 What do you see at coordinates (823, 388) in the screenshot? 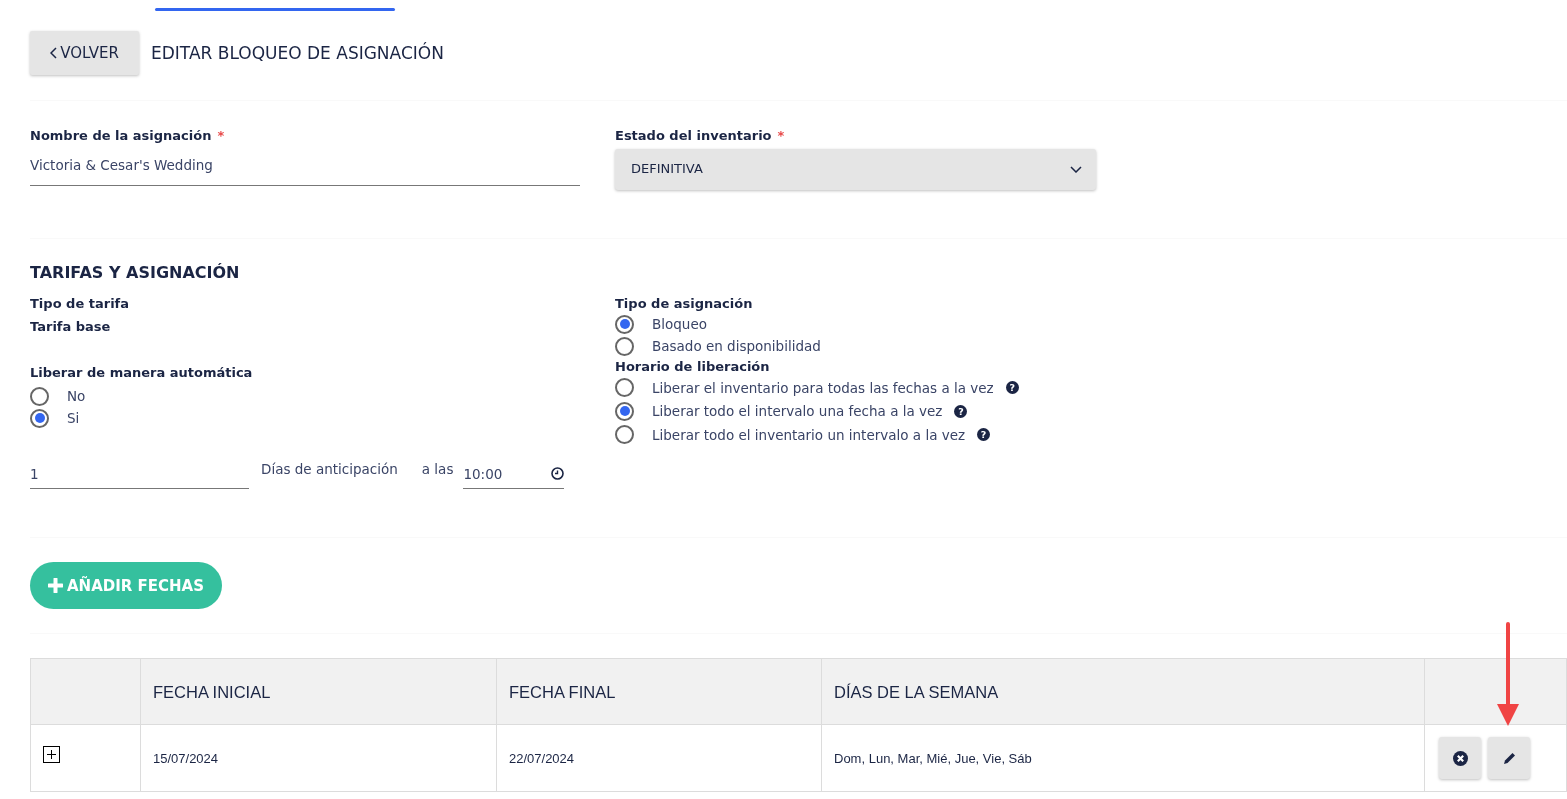
I see `radio-label: Liberar el inventario para todas las fechas a la vez` at bounding box center [823, 388].